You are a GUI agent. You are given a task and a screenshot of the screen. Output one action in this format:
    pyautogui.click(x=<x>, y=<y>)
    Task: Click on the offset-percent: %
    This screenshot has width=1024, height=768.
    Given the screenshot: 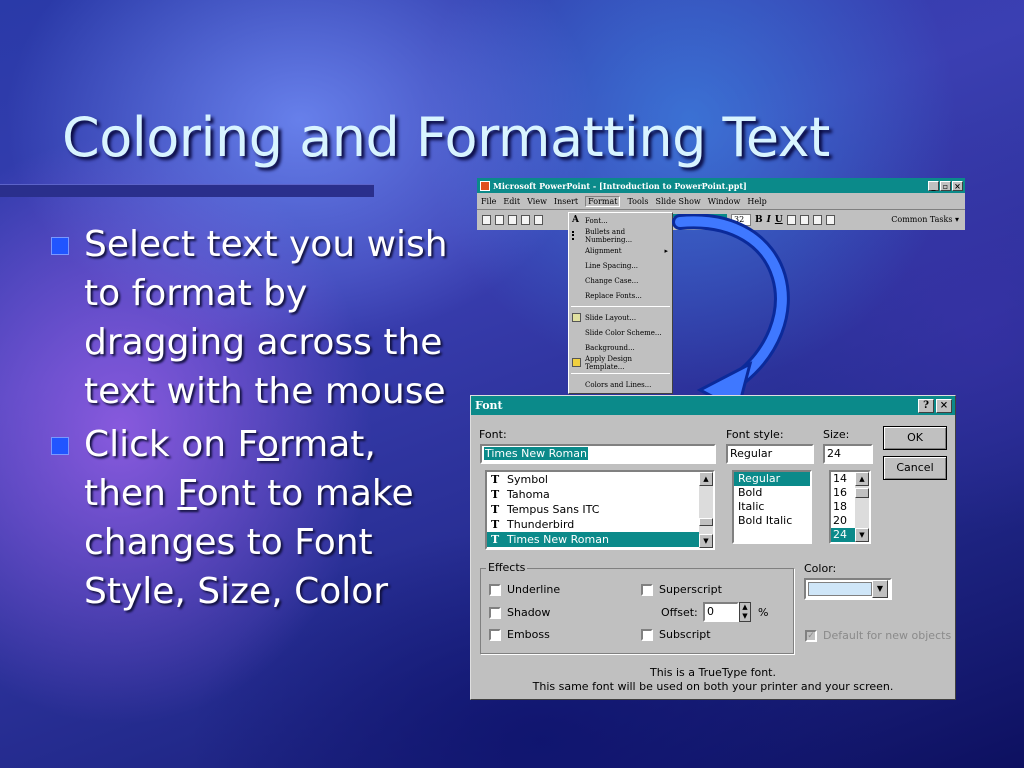 What is the action you would take?
    pyautogui.click(x=763, y=612)
    